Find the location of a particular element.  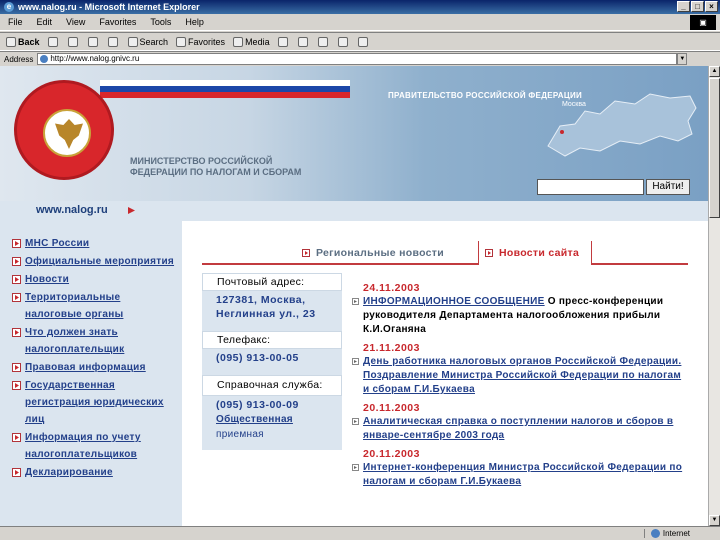

menu-file: File is located at coordinates (15, 22).